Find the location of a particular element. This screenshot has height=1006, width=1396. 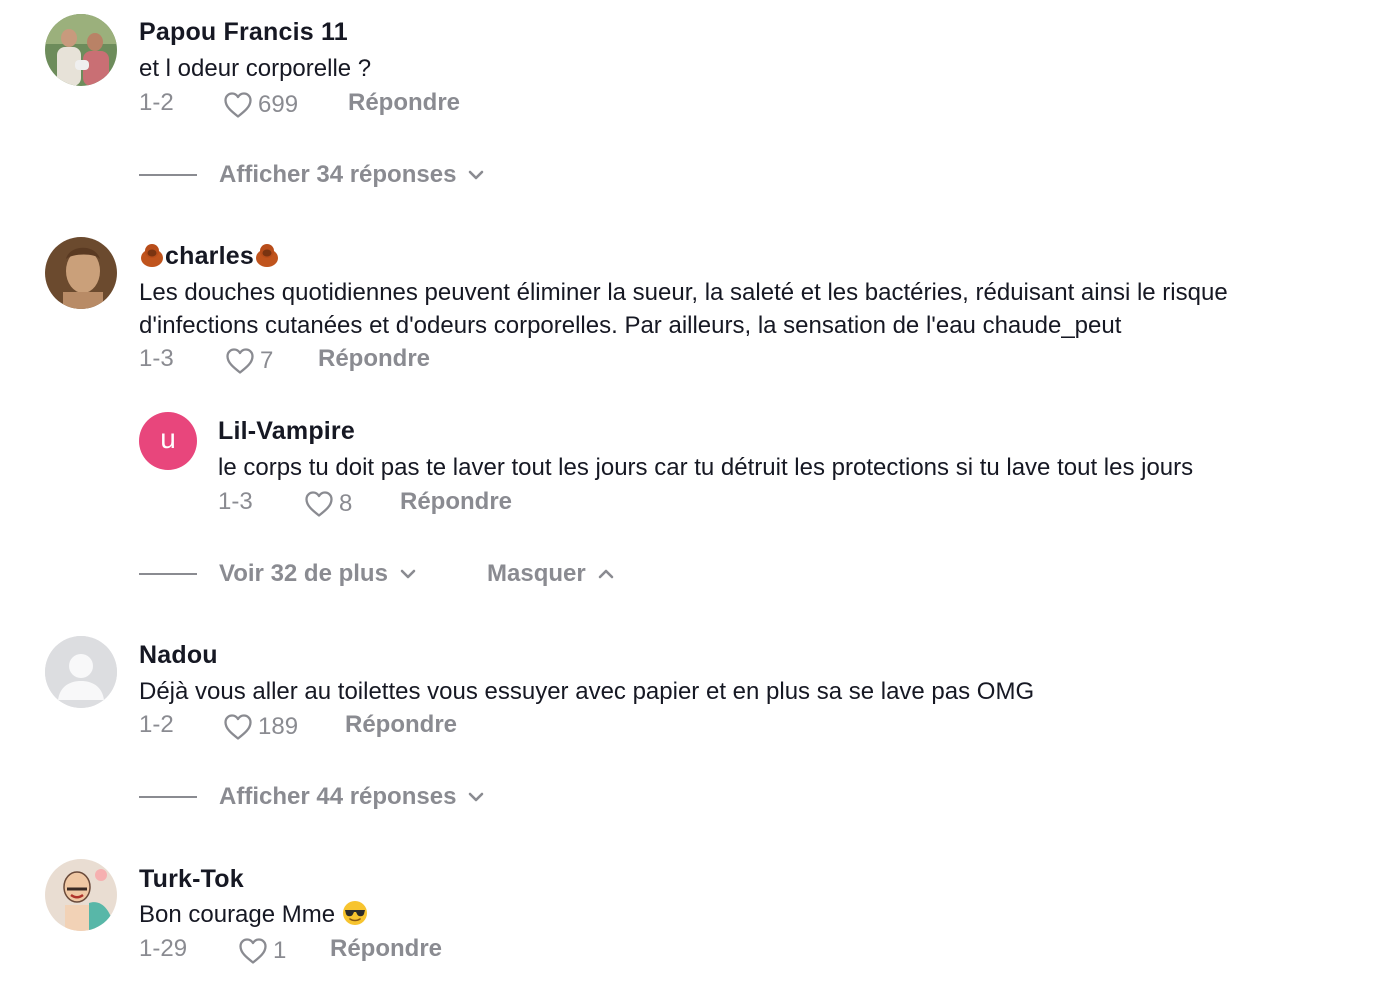

comment-username: Turk-Tok is located at coordinates (191, 879).